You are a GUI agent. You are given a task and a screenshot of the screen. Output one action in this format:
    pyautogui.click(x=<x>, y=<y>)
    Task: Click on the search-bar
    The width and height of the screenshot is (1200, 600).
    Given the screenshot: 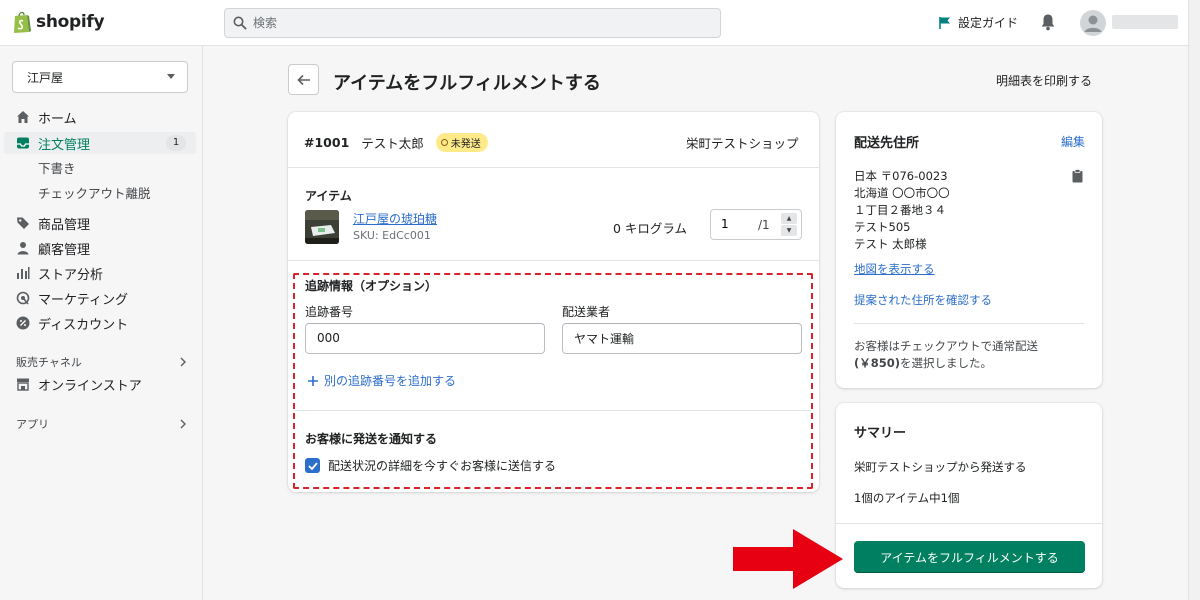 What is the action you would take?
    pyautogui.click(x=472, y=23)
    